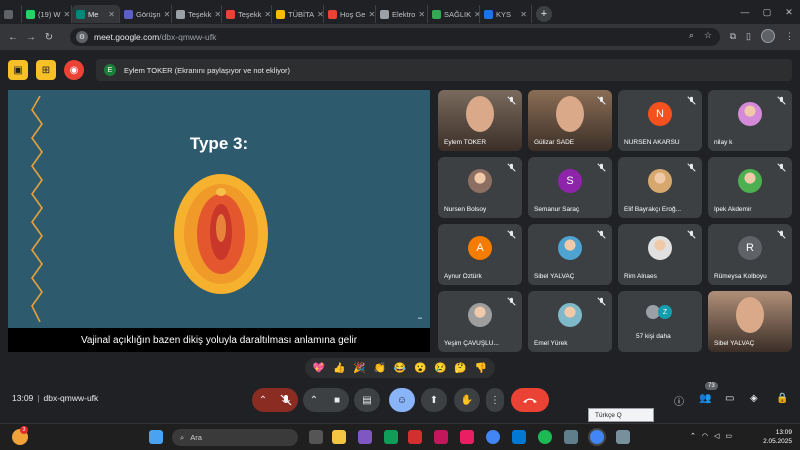 This screenshot has height=450, width=800. I want to click on record-icon: ◉, so click(74, 70).